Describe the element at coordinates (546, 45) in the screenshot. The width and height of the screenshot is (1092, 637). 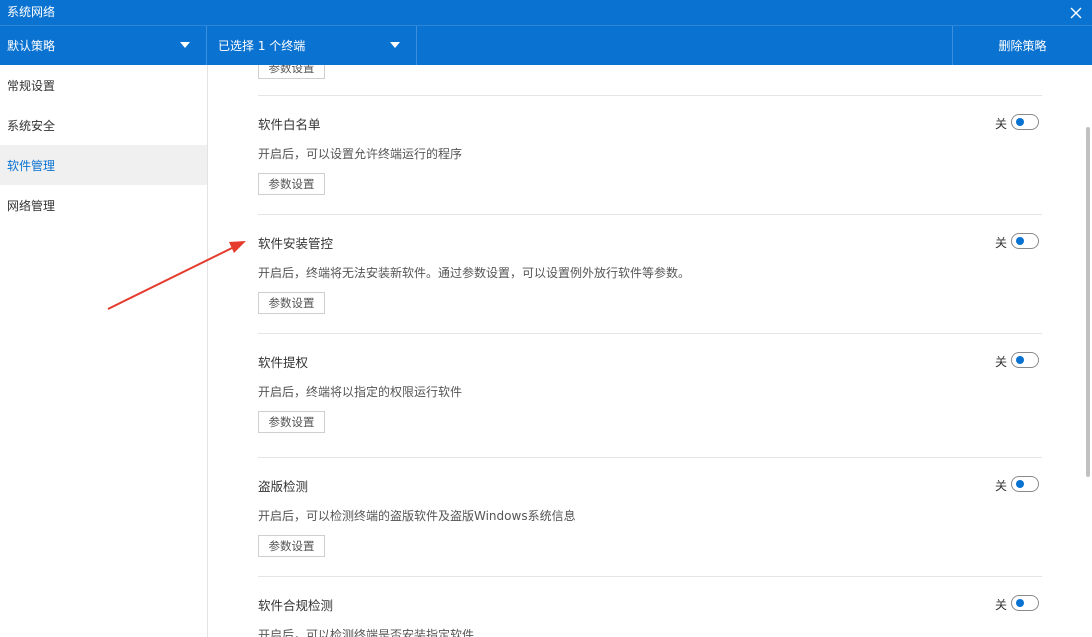
I see `toolbar: 默认策略 已选择 1 个终端 删除策略` at that location.